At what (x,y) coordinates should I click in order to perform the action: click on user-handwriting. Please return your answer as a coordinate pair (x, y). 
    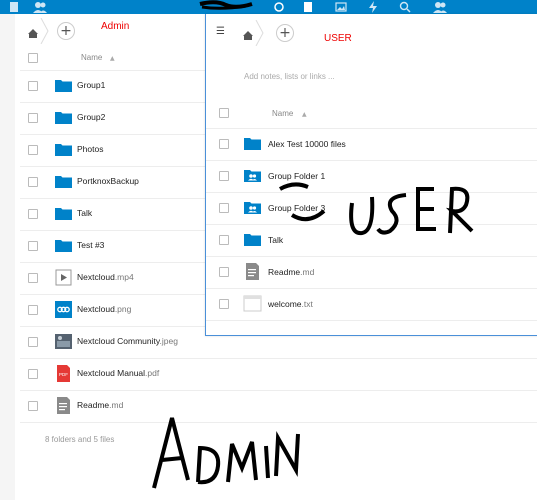
    Looking at the image, I should click on (376, 209).